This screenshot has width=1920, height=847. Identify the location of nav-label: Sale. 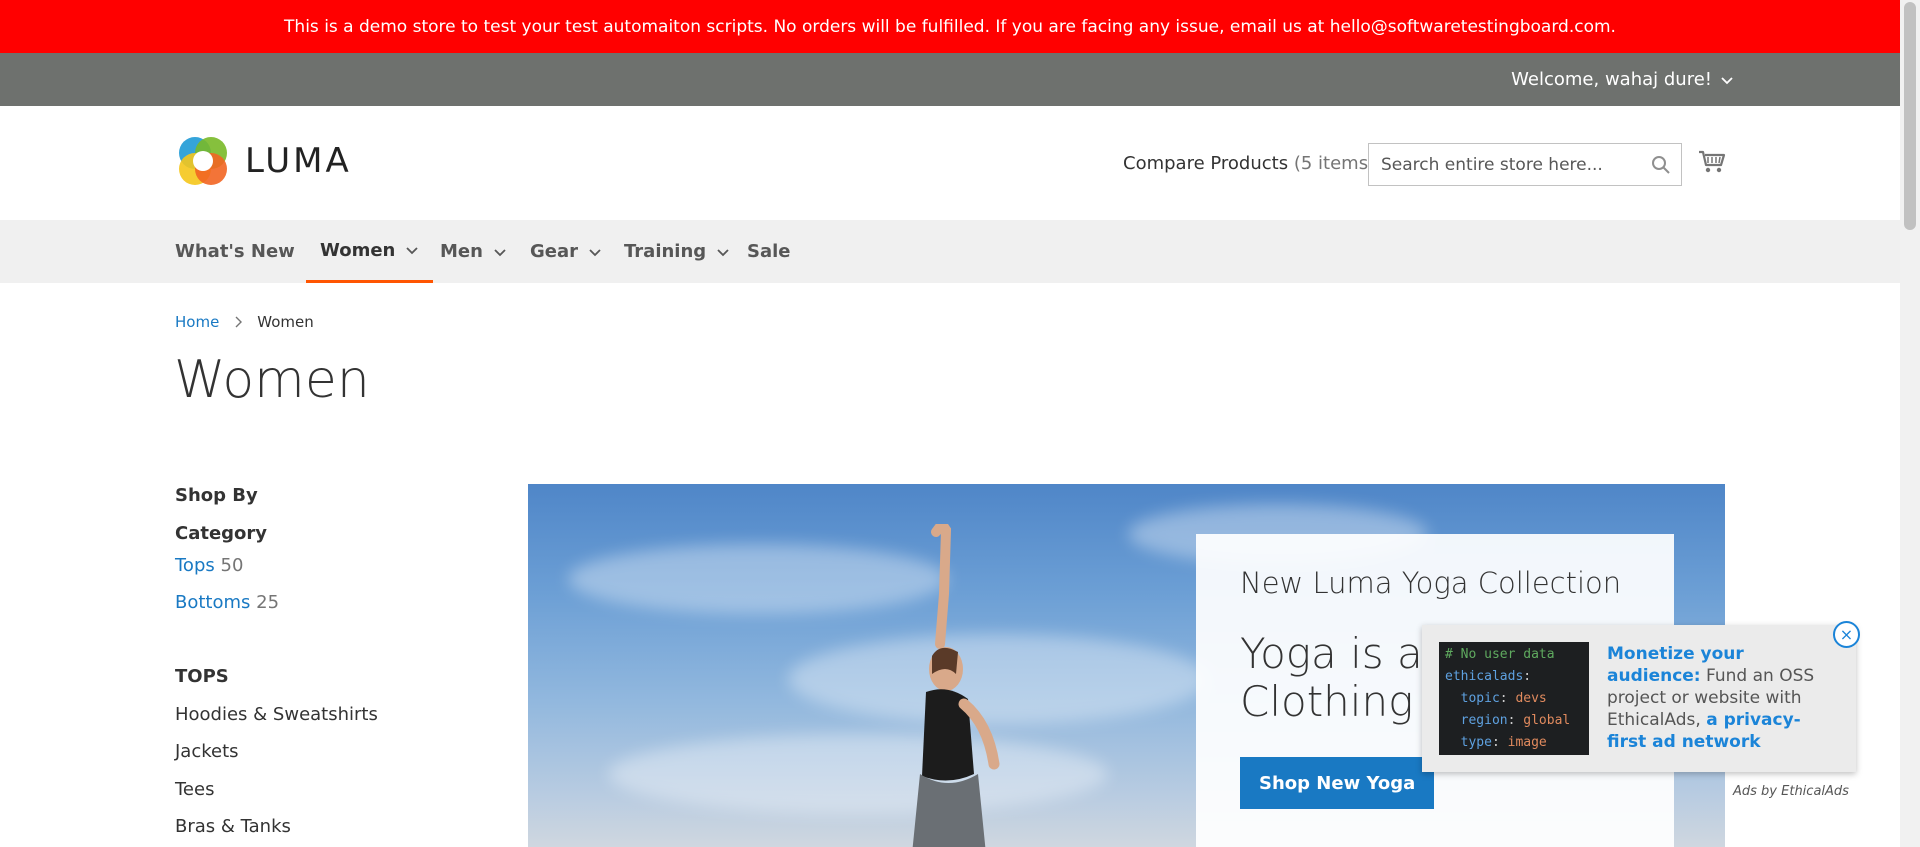
(769, 251).